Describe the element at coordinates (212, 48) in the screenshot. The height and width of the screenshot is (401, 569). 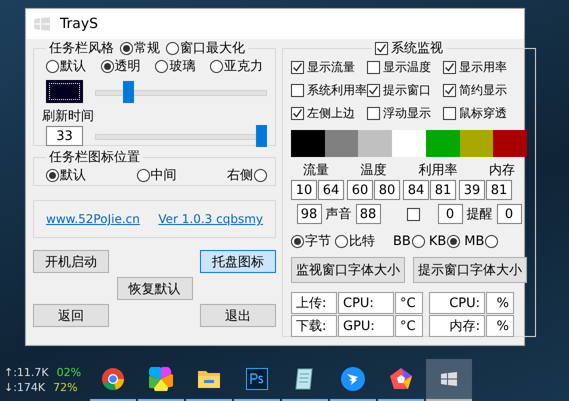
I see `radio-label: 窗口最大化` at that location.